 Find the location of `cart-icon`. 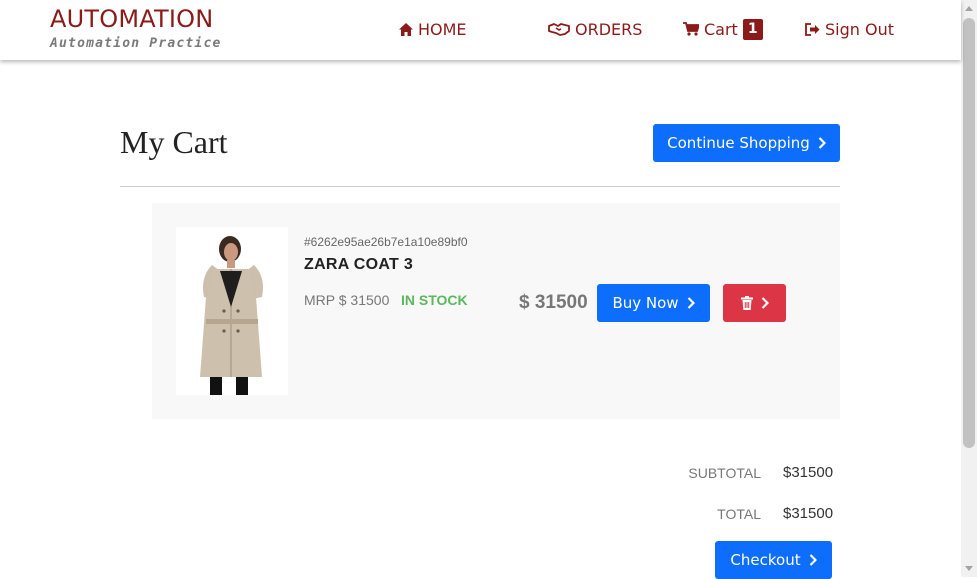

cart-icon is located at coordinates (691, 29).